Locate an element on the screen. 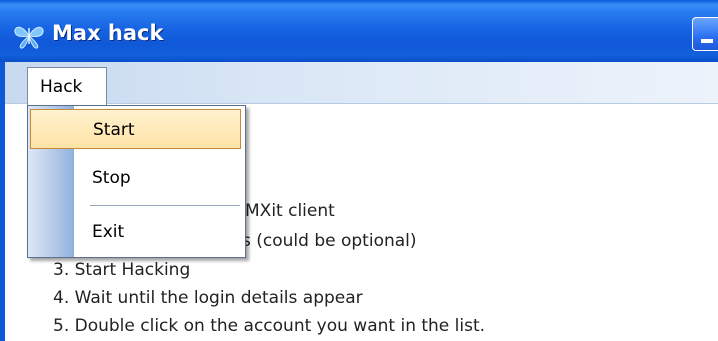  window-title: Max hack is located at coordinates (108, 33).